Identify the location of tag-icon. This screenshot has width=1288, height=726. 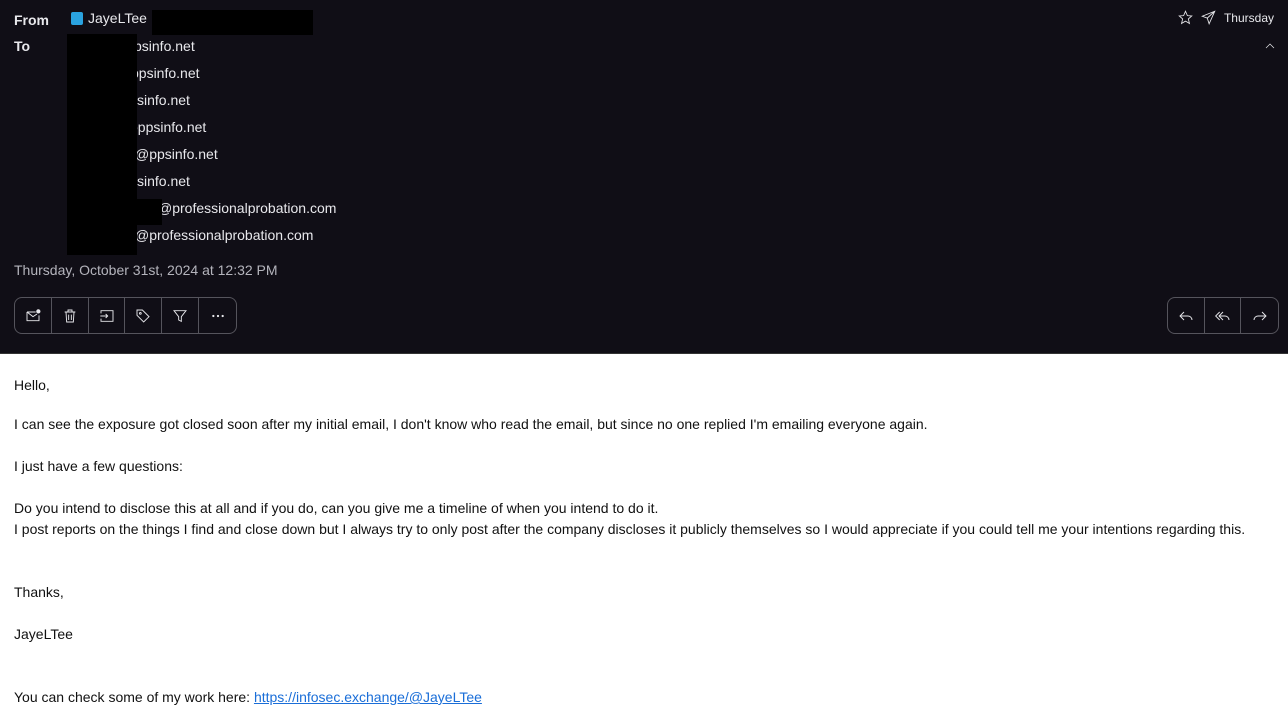
(143, 316).